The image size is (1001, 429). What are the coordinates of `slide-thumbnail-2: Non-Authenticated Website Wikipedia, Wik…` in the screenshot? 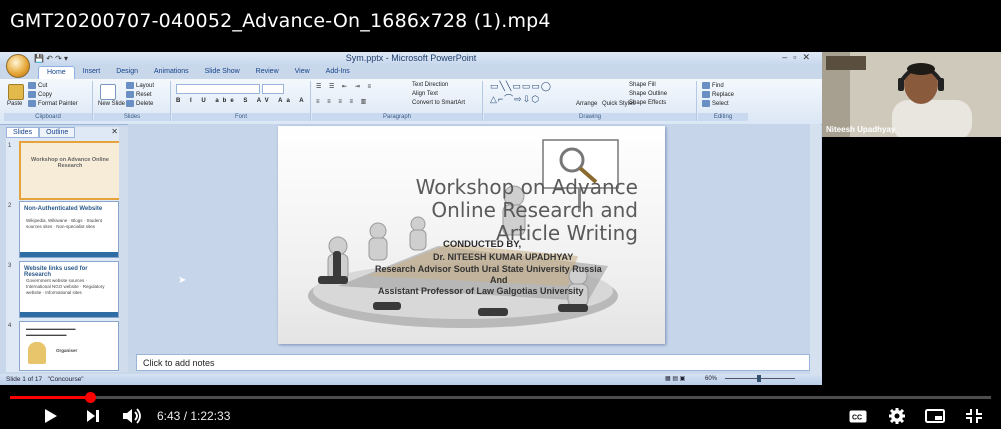 It's located at (69, 229).